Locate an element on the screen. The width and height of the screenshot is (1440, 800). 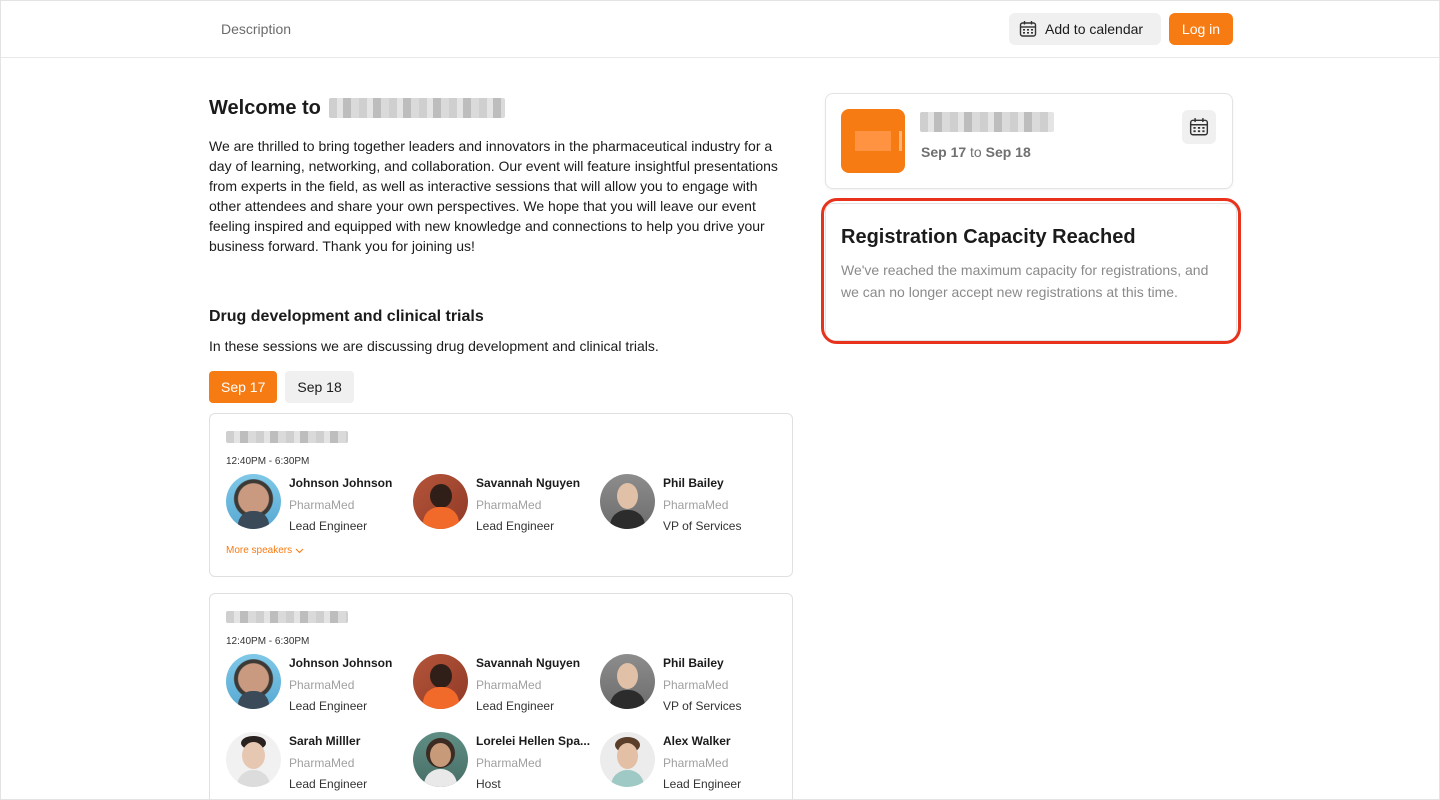
event-logo is located at coordinates (873, 141).